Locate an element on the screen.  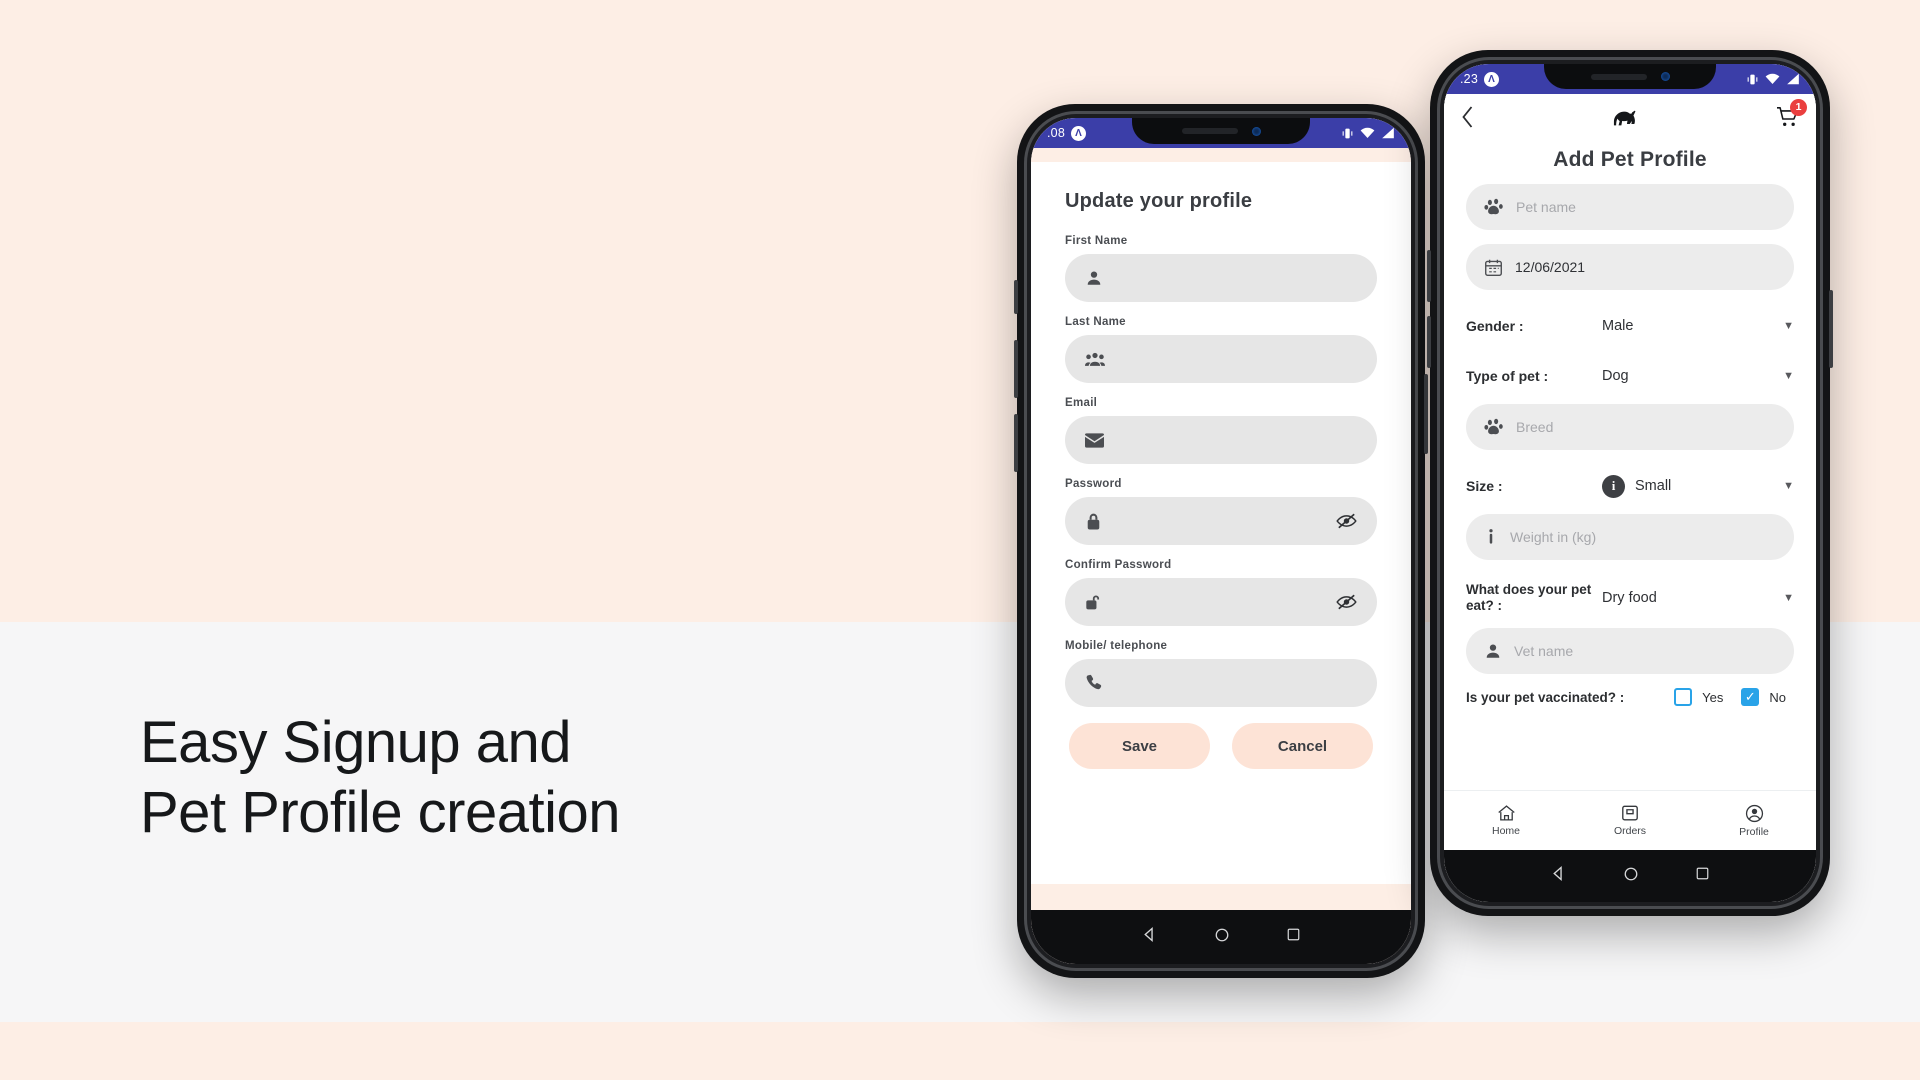
power-button-right is located at coordinates (1831, 329).